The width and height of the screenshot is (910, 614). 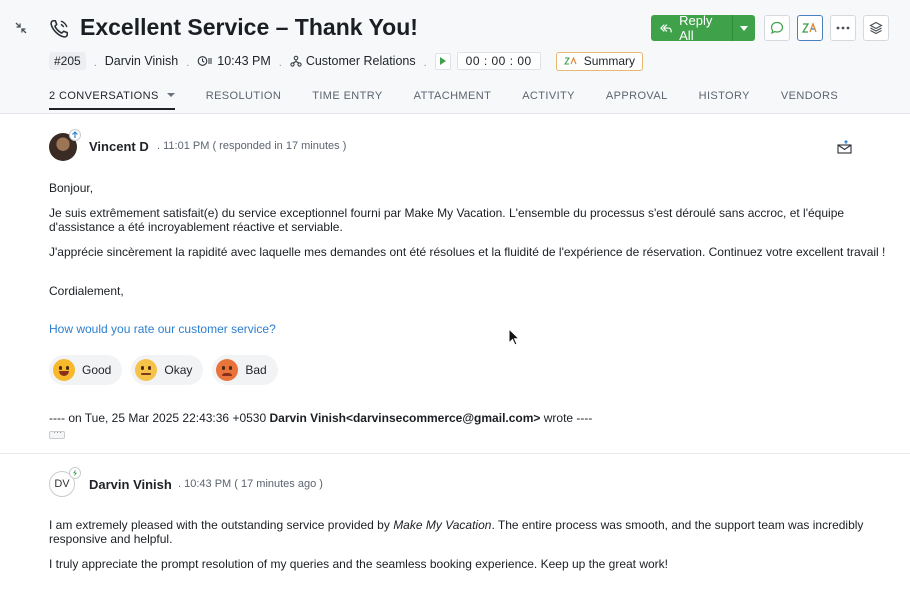 What do you see at coordinates (455, 453) in the screenshot?
I see `conversation-divider` at bounding box center [455, 453].